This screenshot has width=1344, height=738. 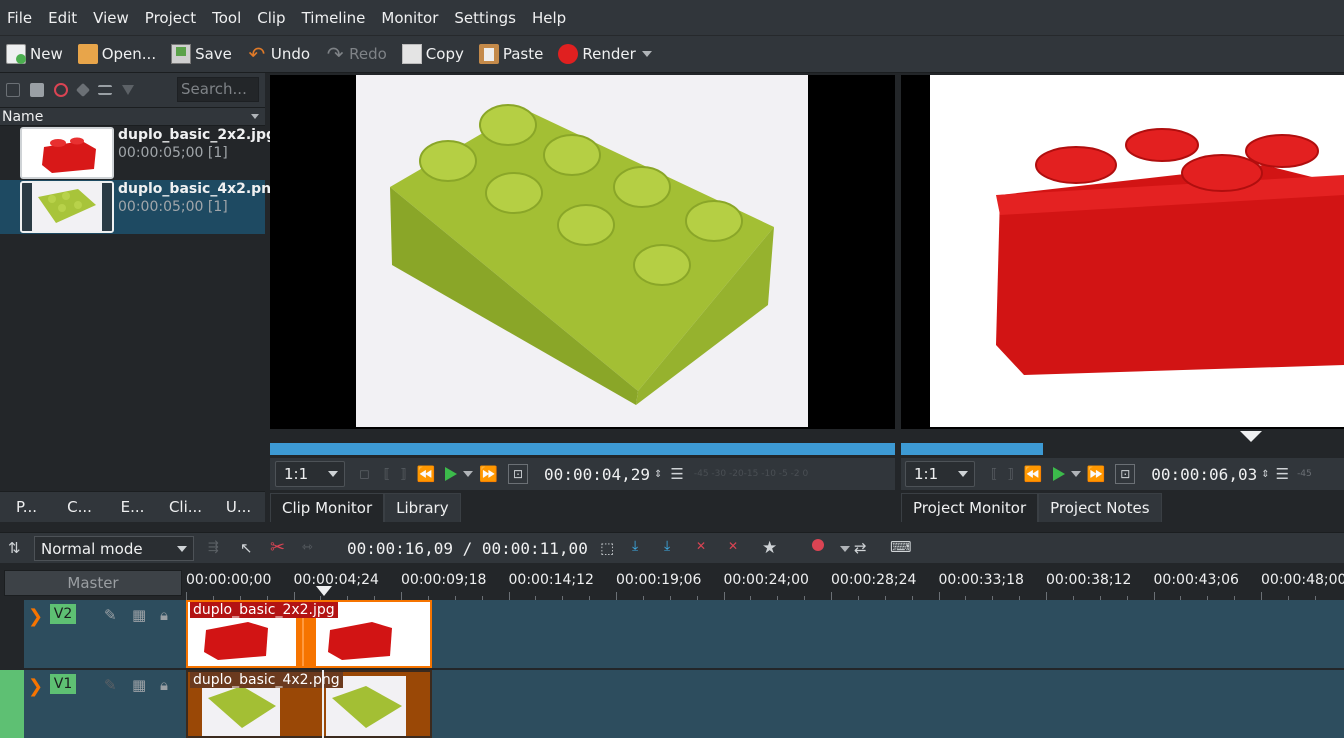 I want to click on clip-zoom-select: 1:1, so click(x=310, y=474).